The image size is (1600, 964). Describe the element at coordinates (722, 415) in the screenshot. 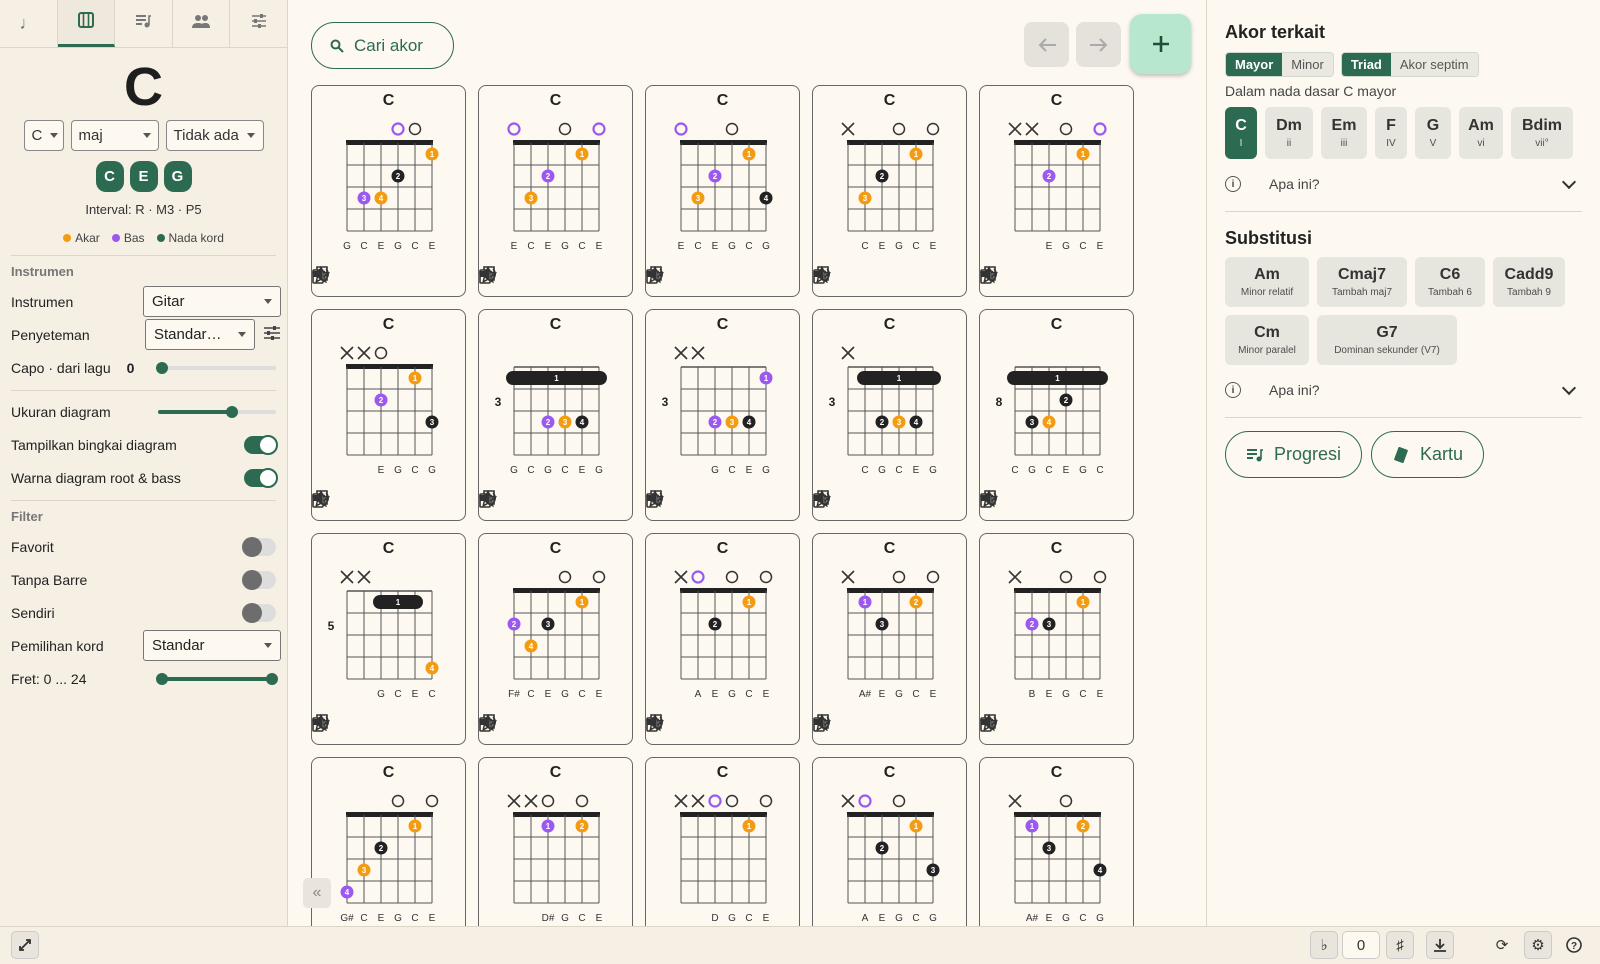

I see `chord-card: C31234GCEG` at that location.